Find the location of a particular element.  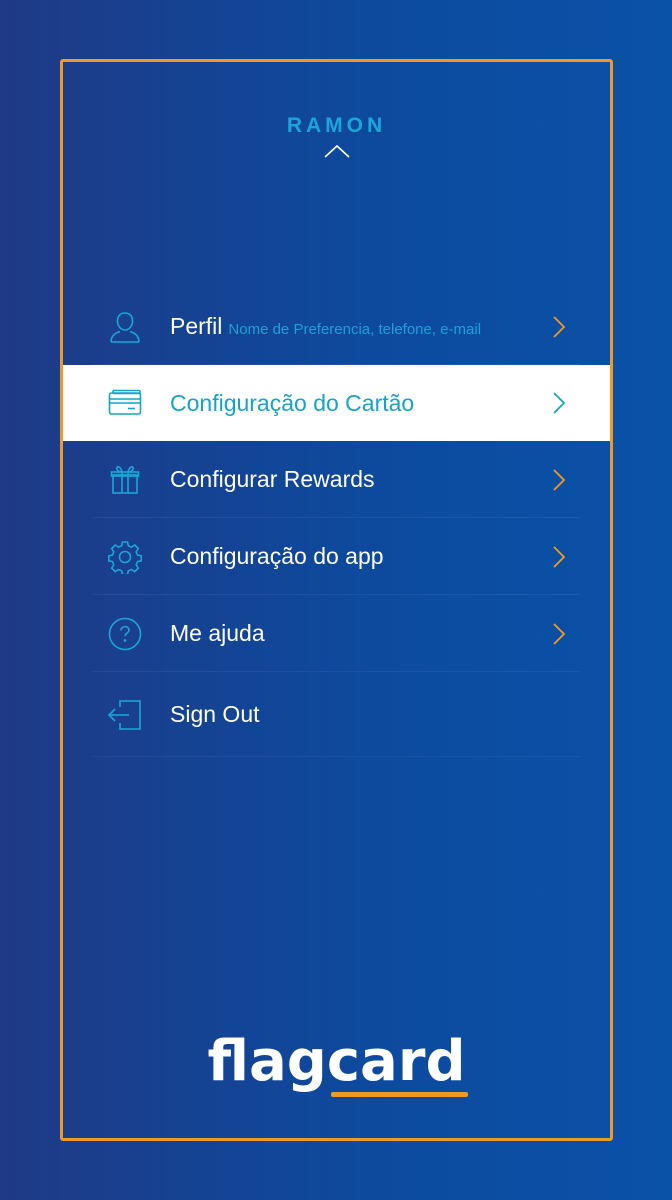

credit-card-icon is located at coordinates (125, 403).